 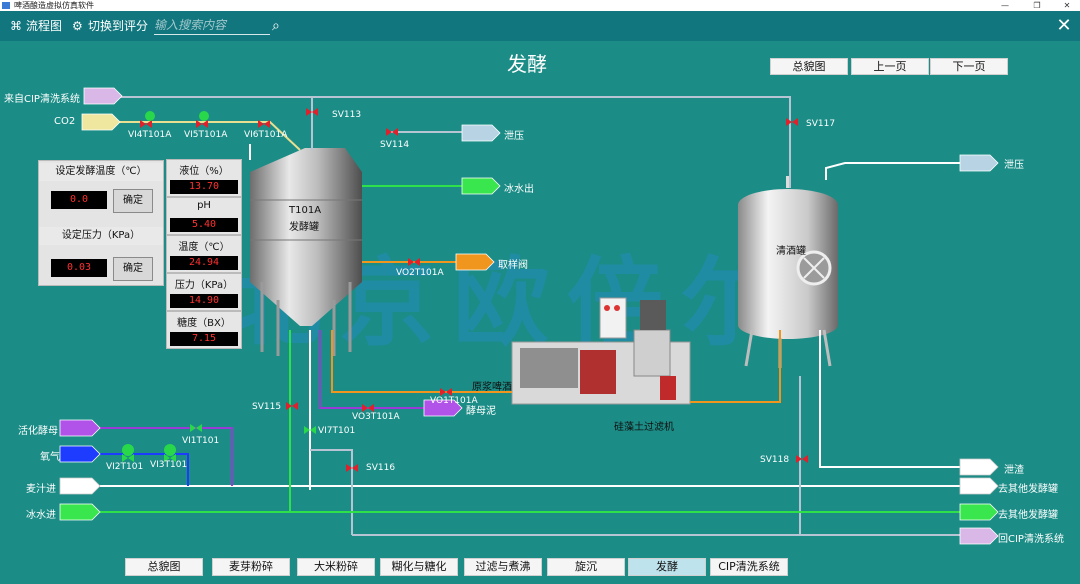 What do you see at coordinates (204, 301) in the screenshot?
I see `pressure-value: 14.90` at bounding box center [204, 301].